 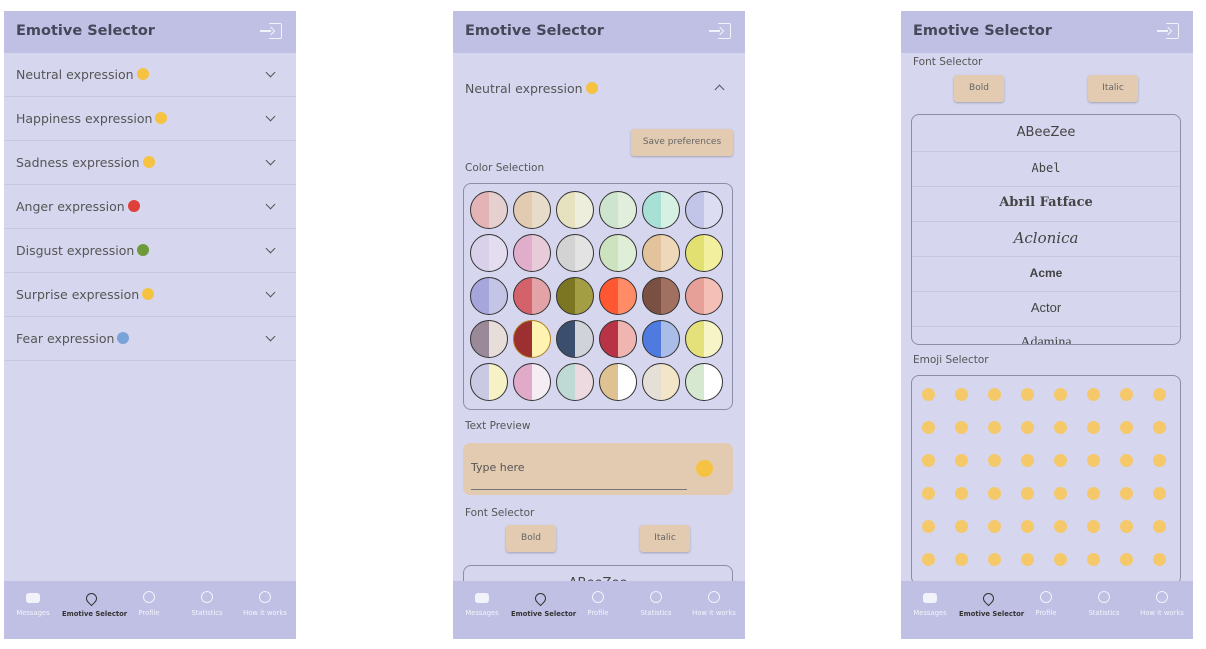 I want to click on expression-row: Fear expression, so click(x=150, y=339).